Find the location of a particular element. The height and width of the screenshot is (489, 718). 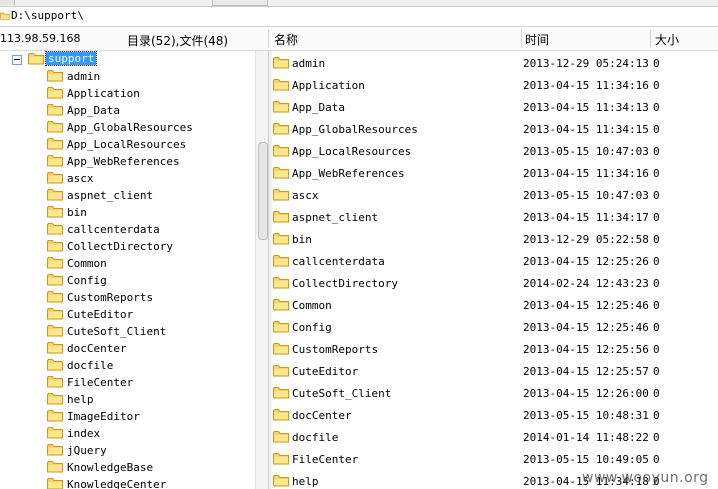

column-time-header: 时间 is located at coordinates (537, 39).